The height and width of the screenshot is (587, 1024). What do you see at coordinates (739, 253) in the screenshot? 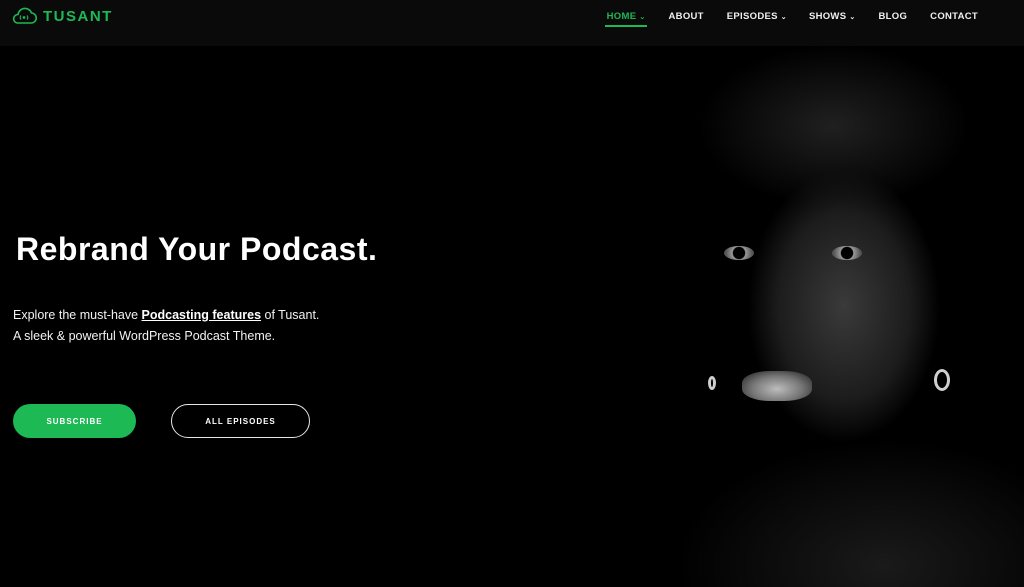
I see `portrait-eye-left` at bounding box center [739, 253].